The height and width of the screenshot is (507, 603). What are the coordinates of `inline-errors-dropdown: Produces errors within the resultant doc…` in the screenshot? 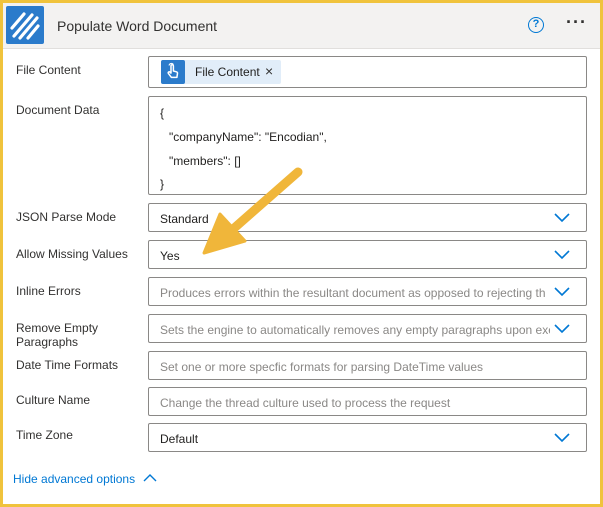 It's located at (367, 291).